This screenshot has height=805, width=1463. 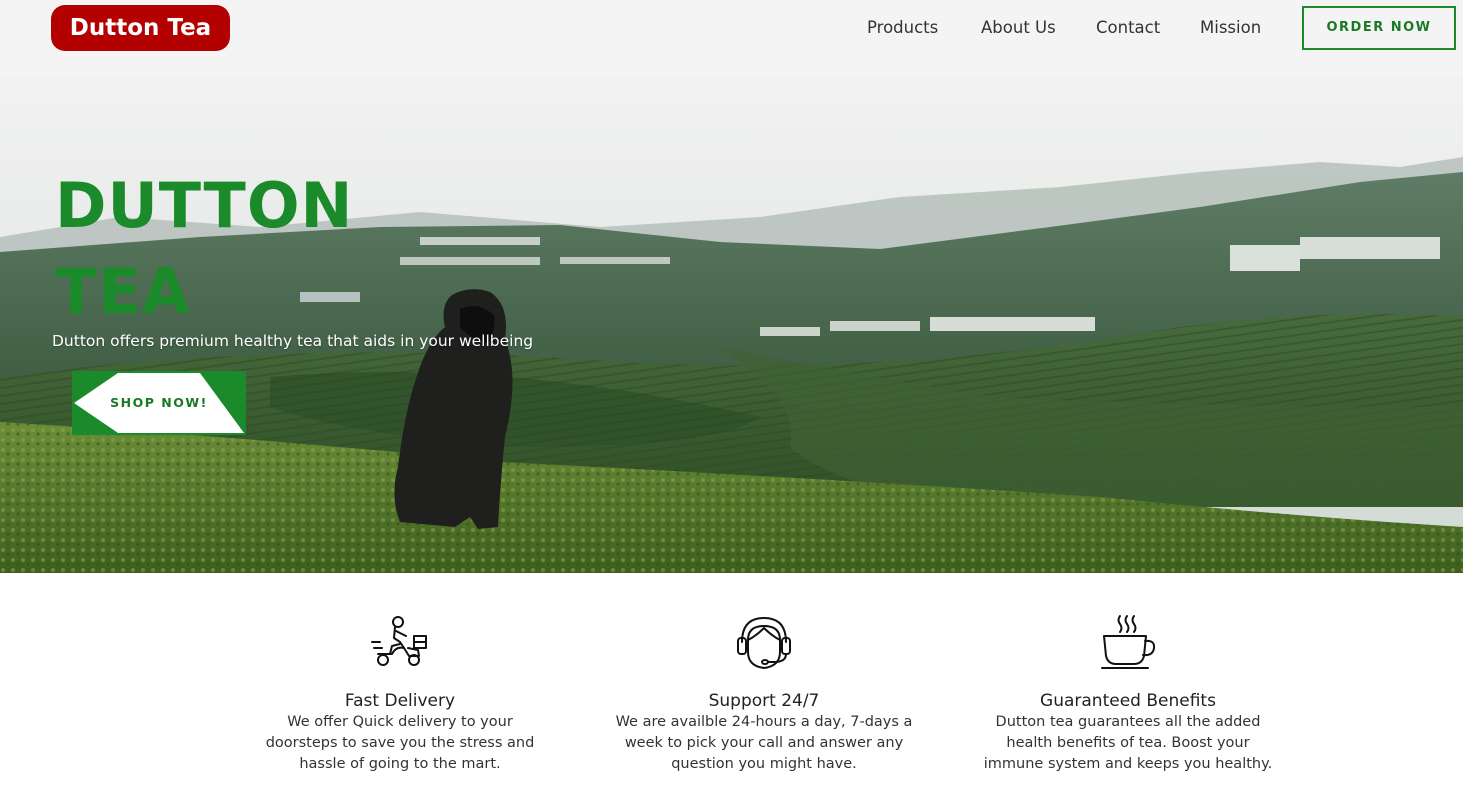 I want to click on order-now-button: ORDER NOW, so click(x=1379, y=28).